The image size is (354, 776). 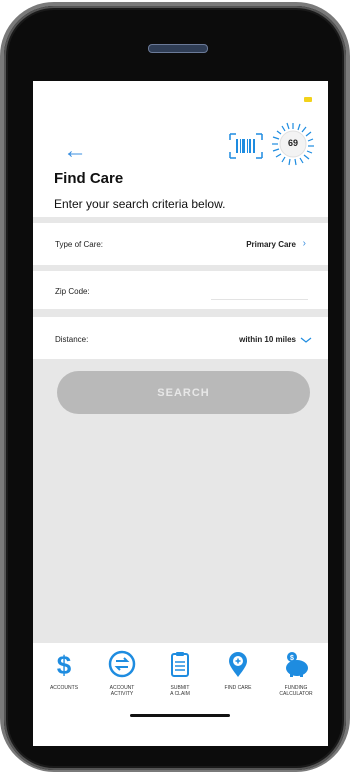 I want to click on zip-code-field, so click(x=259, y=291).